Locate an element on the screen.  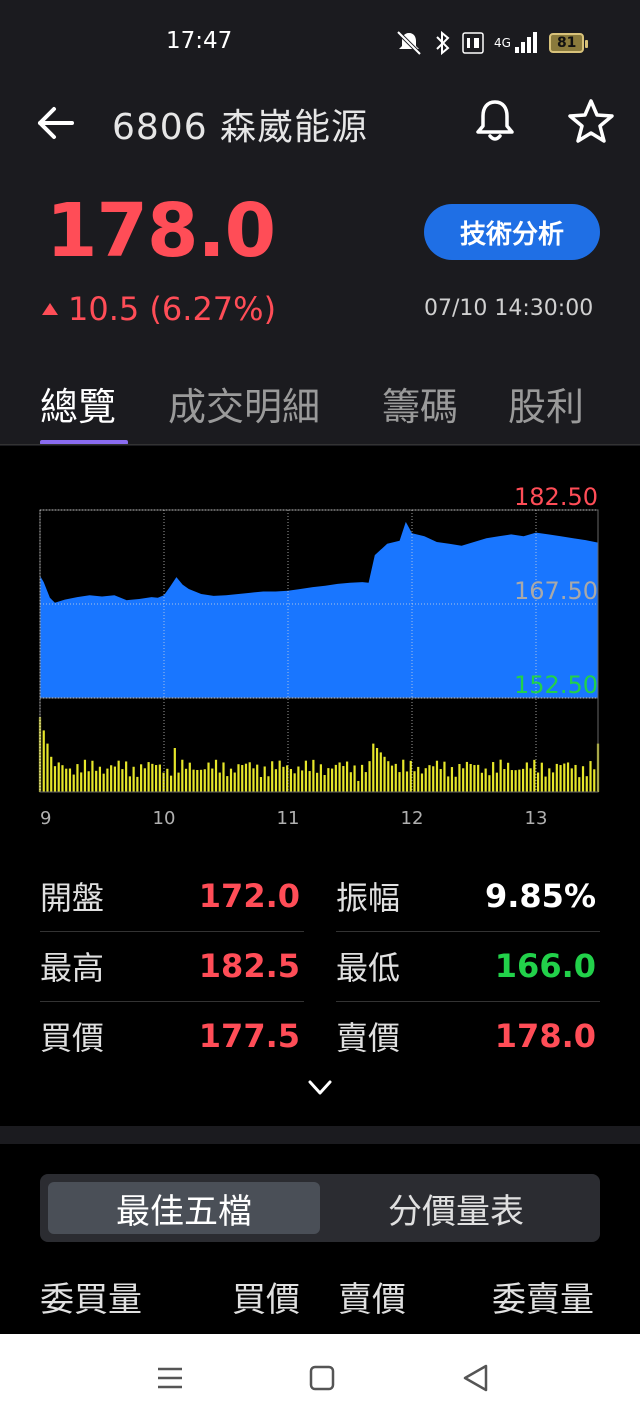
back-icon is located at coordinates (476, 1378).